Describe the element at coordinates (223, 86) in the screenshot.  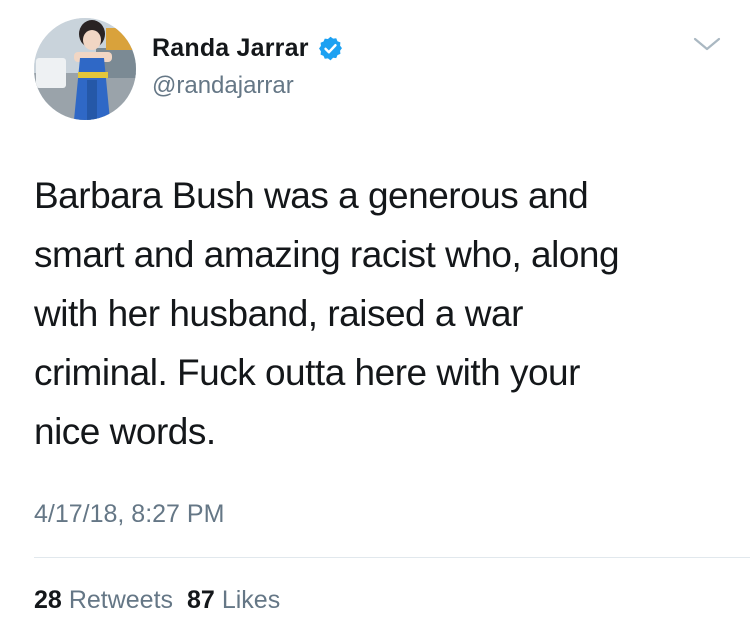
I see `author-handle: @randajarrar` at that location.